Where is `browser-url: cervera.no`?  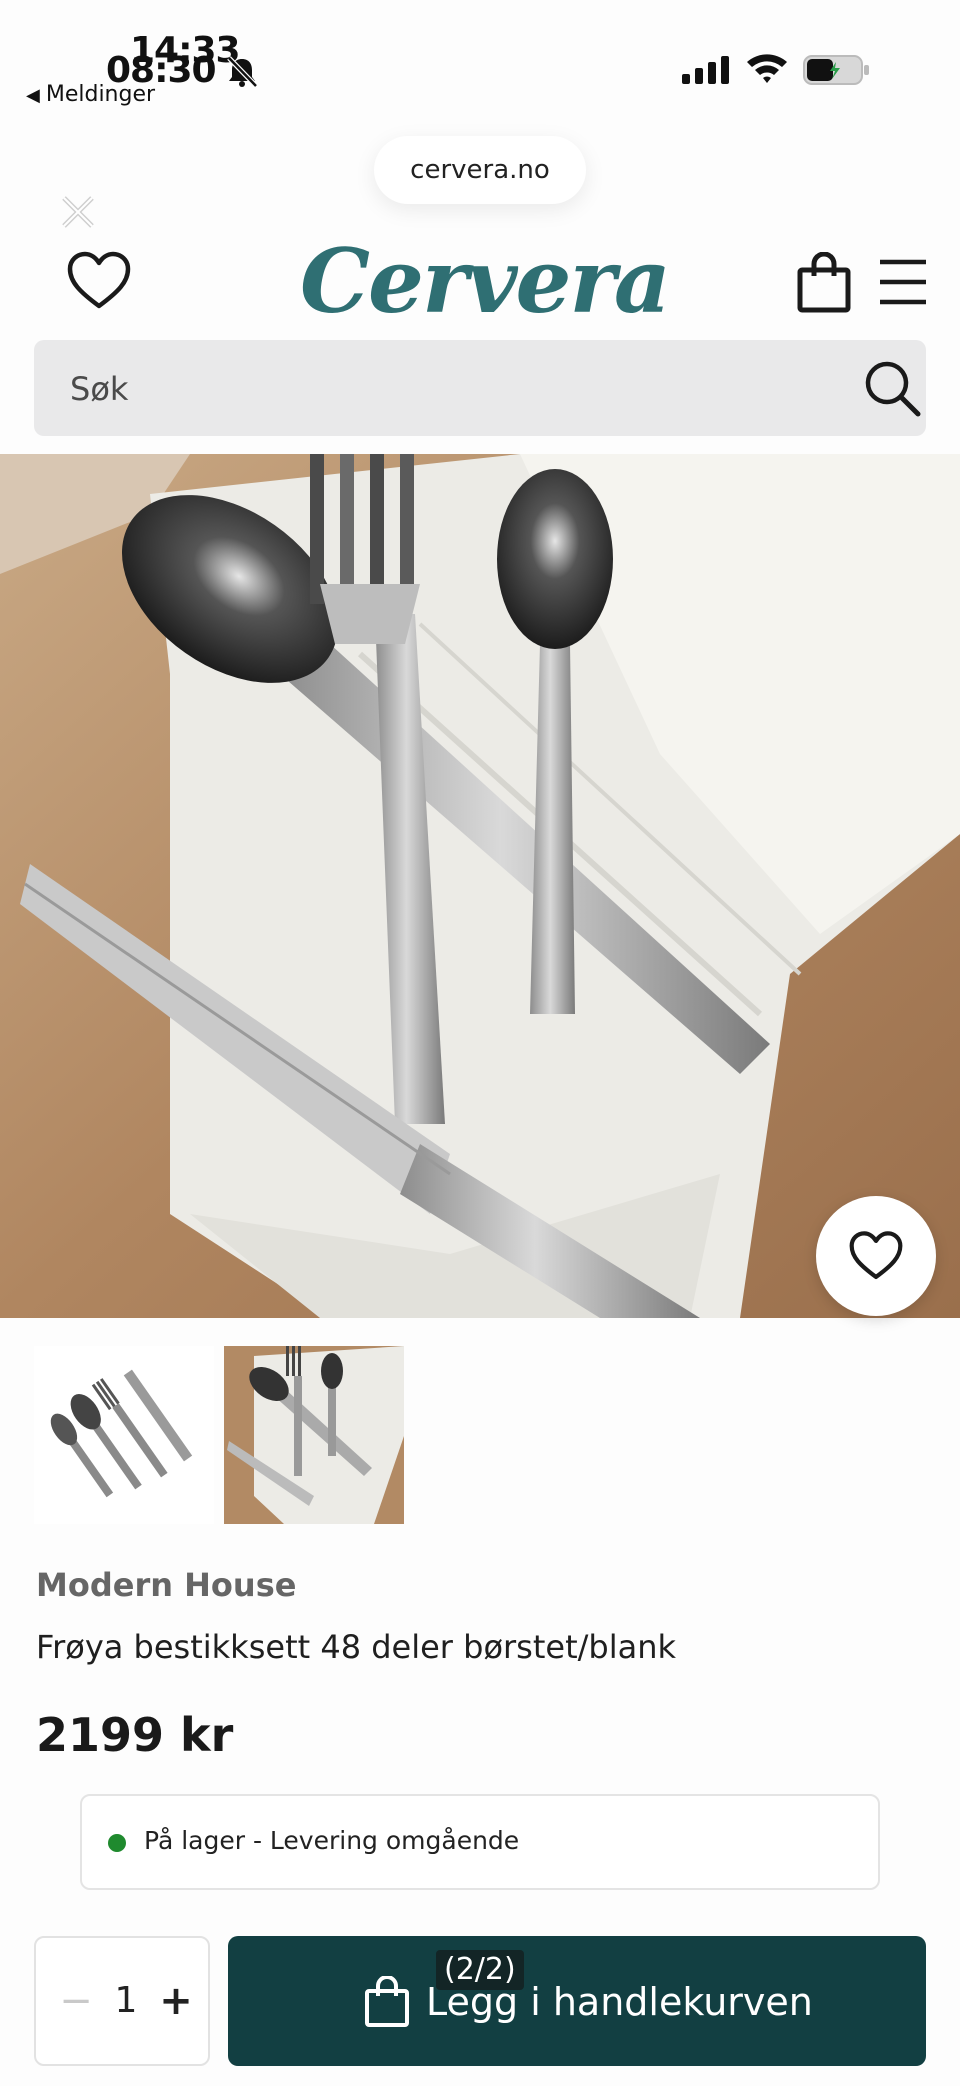
browser-url: cervera.no is located at coordinates (480, 170).